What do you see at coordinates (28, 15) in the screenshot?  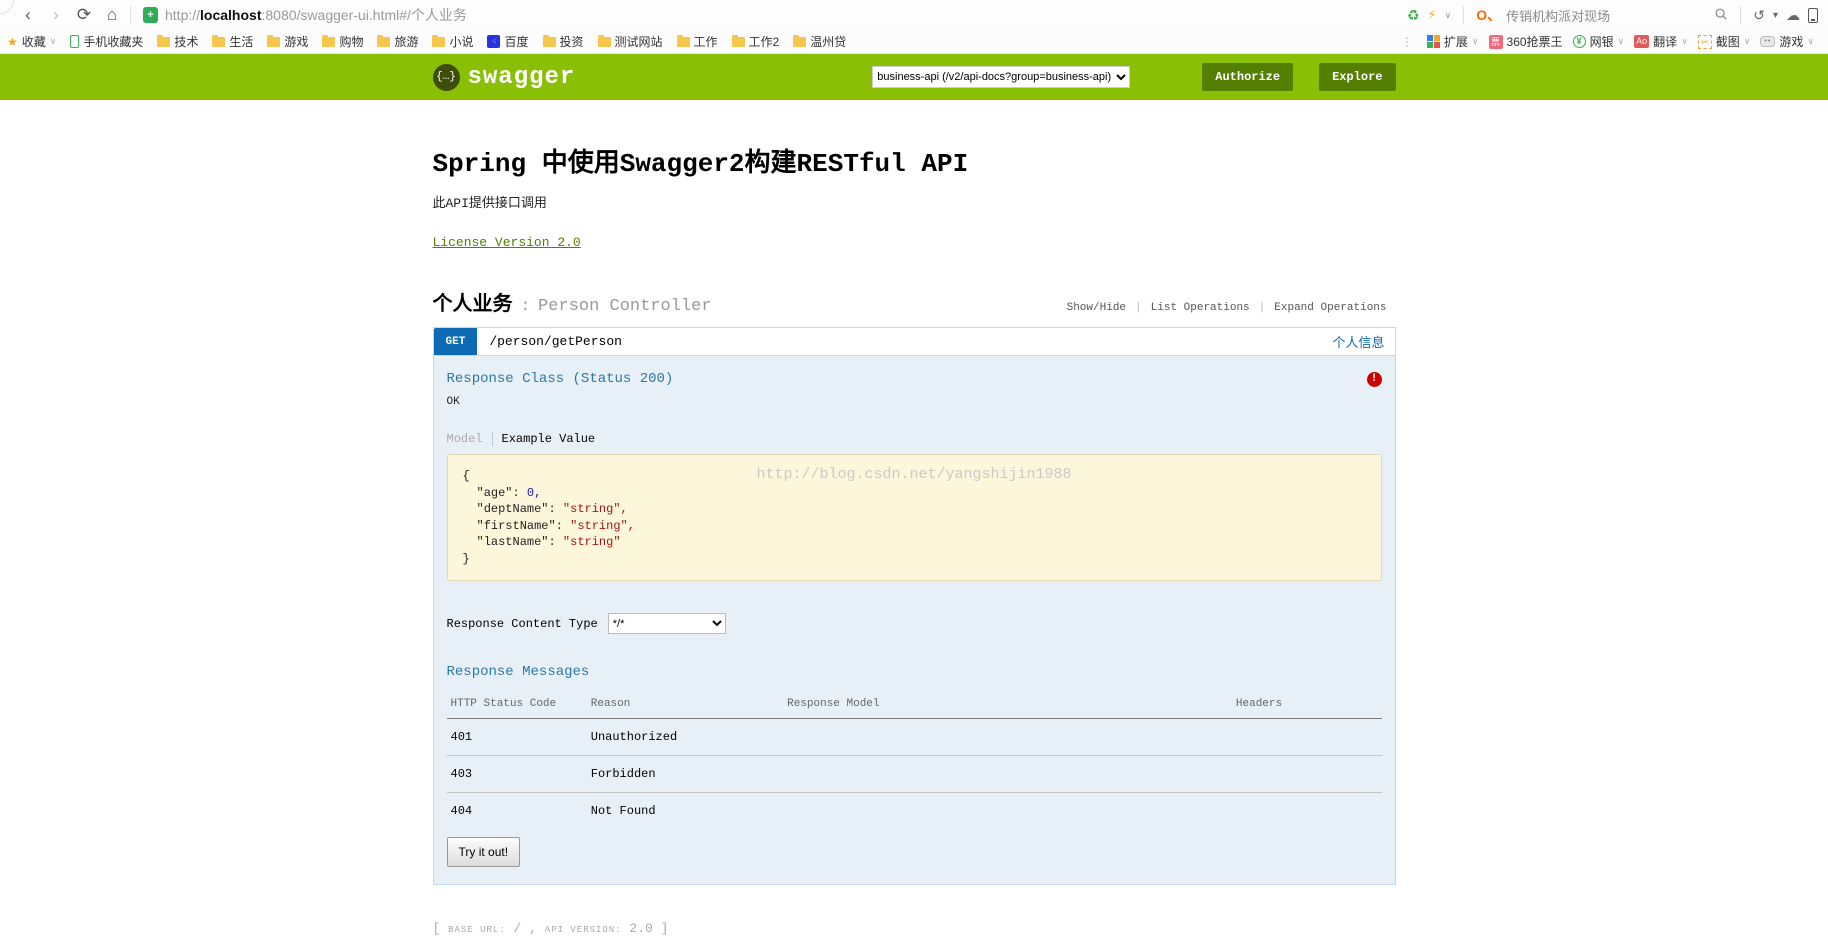 I see `back-button: ‹` at bounding box center [28, 15].